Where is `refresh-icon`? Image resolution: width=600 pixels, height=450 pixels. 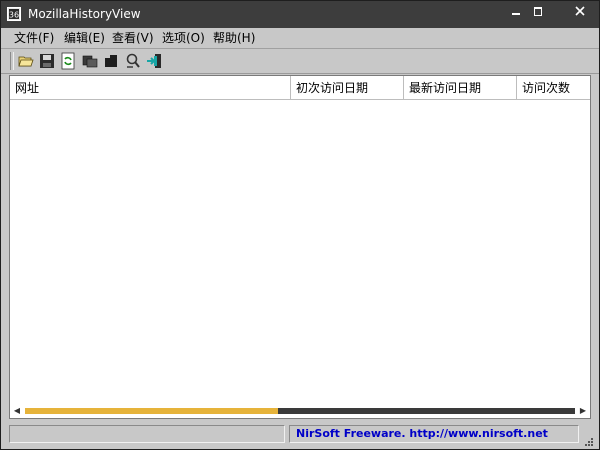 refresh-icon is located at coordinates (68, 61).